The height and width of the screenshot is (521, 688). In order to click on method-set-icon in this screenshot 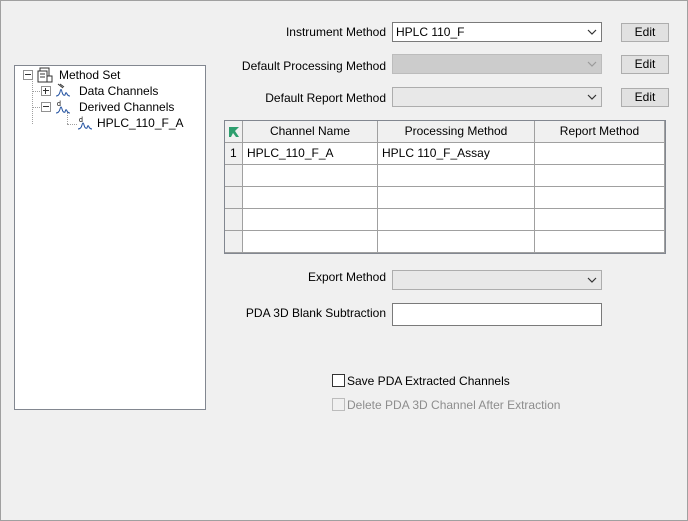, I will do `click(45, 75)`.